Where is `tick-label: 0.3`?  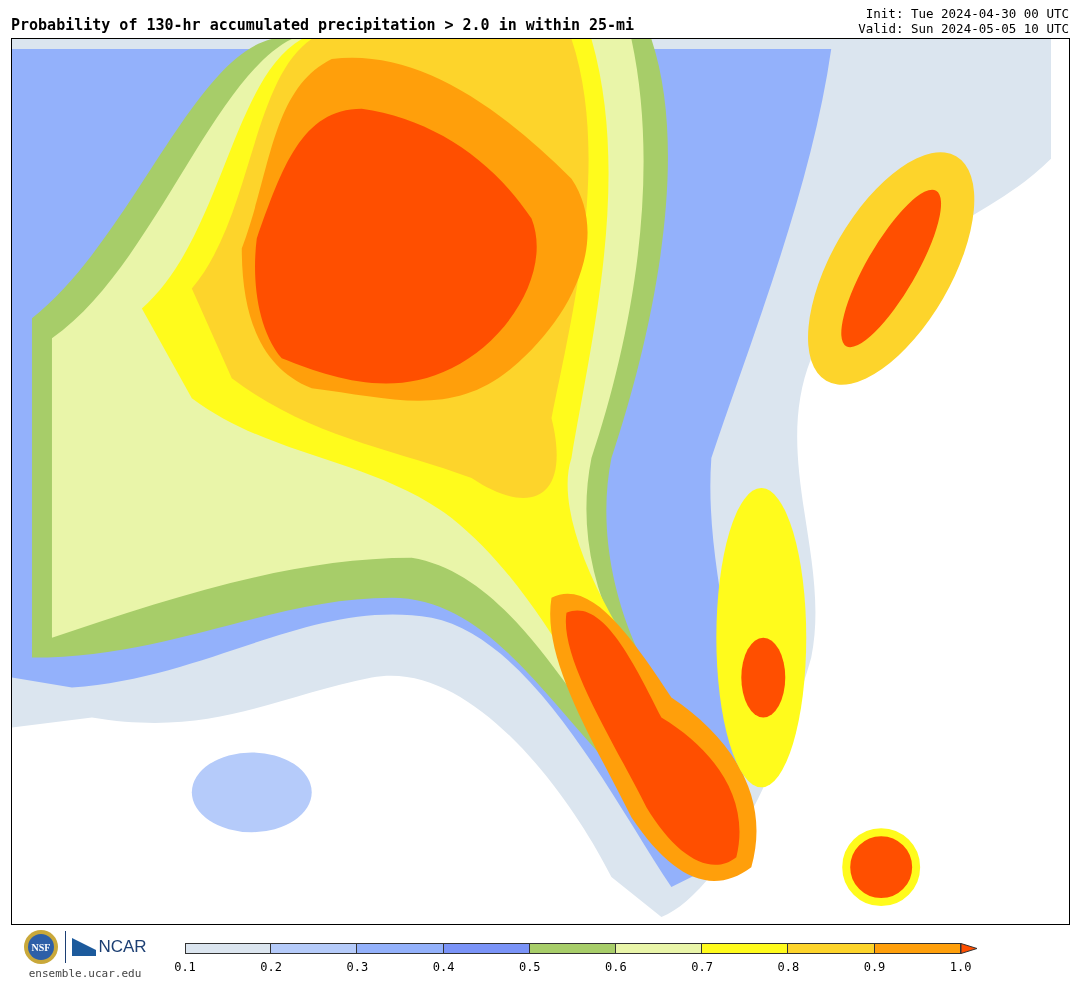
tick-label: 0.3 is located at coordinates (357, 967).